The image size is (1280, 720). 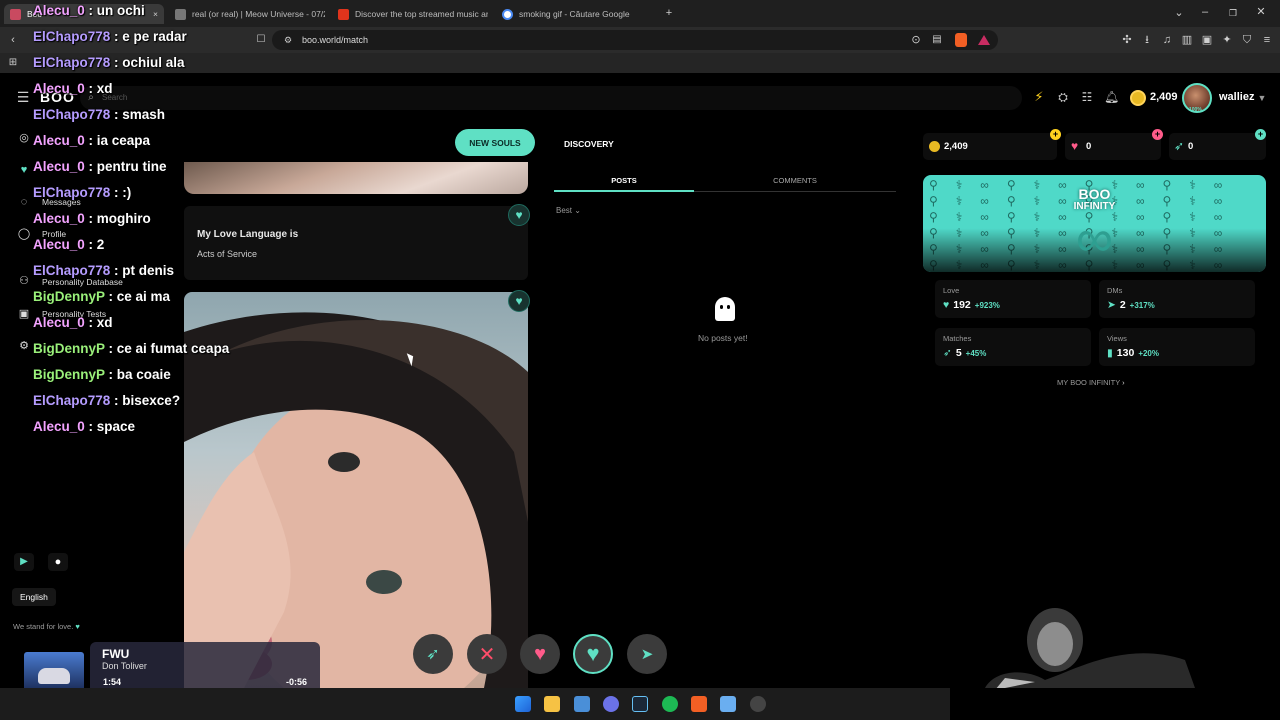 I want to click on brave-shield-icon, so click(x=961, y=40).